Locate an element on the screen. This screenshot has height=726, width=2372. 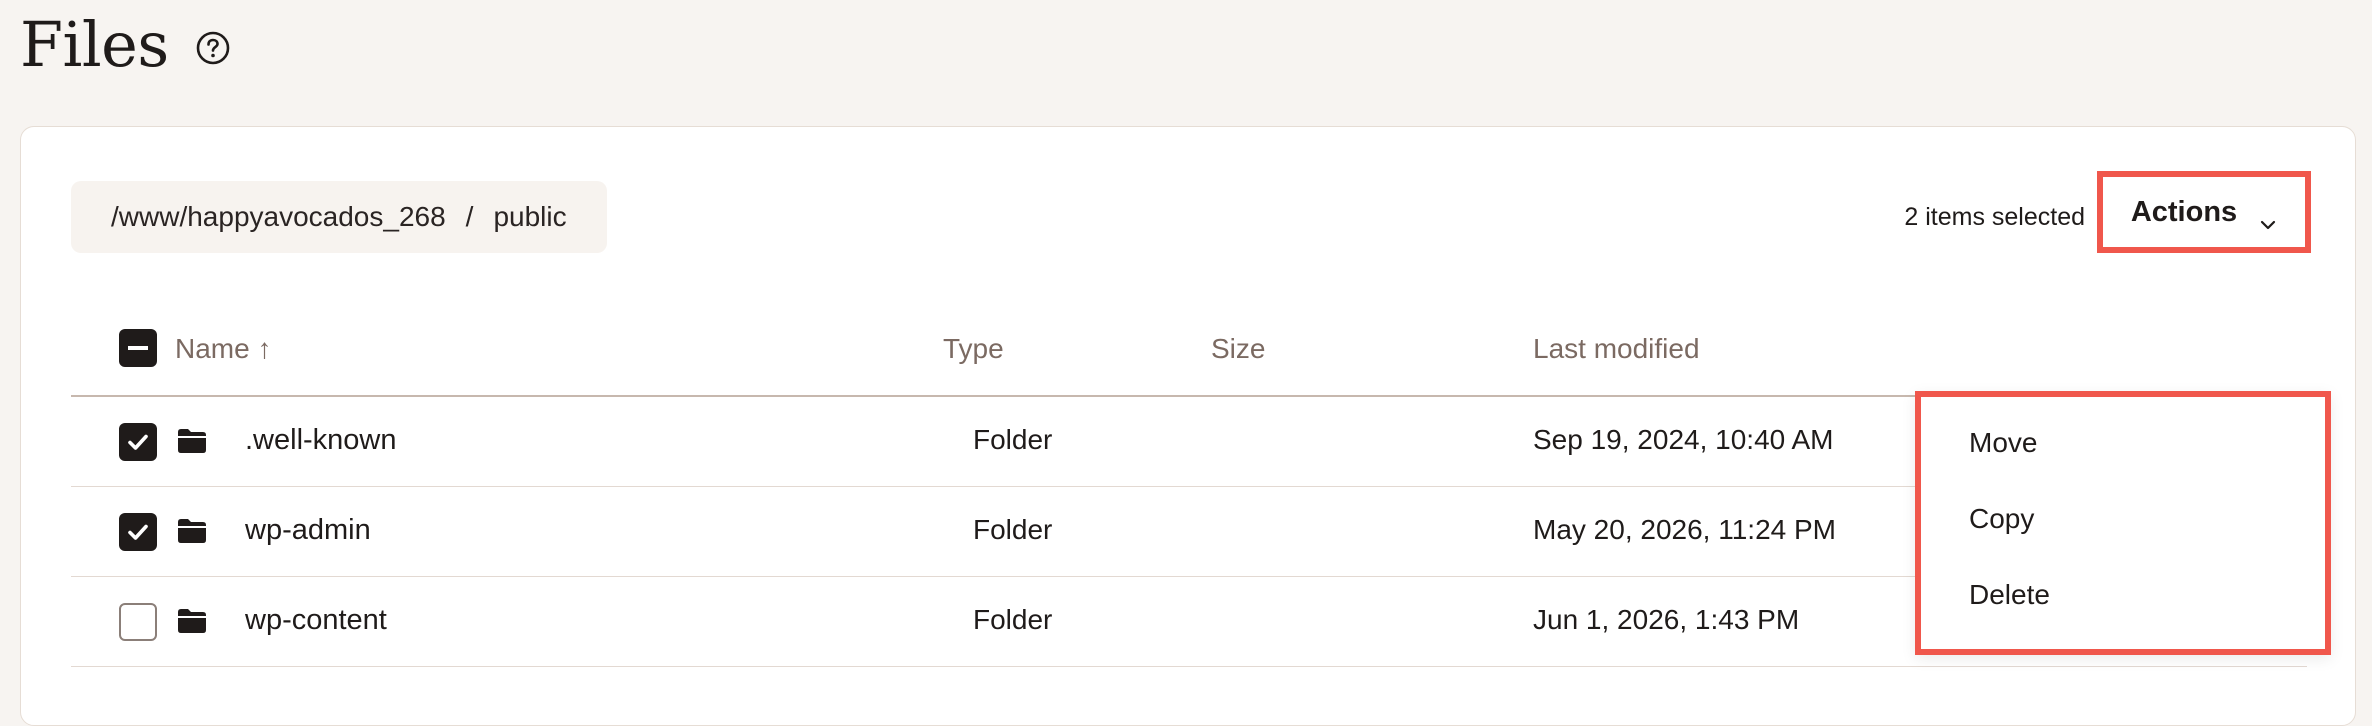
selected-count: 2 items selected is located at coordinates (1994, 217).